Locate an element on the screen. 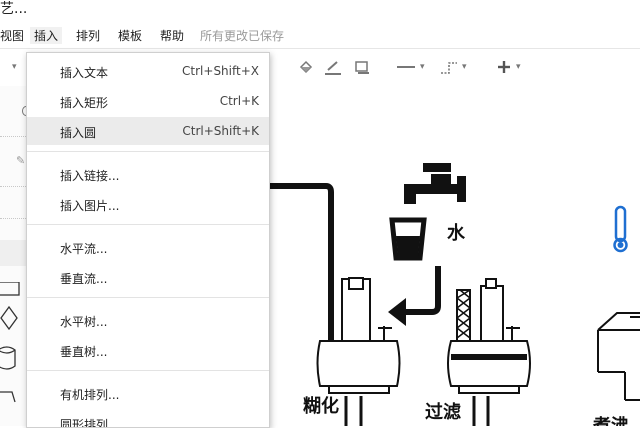  flow-arrow is located at coordinates (421, 290).